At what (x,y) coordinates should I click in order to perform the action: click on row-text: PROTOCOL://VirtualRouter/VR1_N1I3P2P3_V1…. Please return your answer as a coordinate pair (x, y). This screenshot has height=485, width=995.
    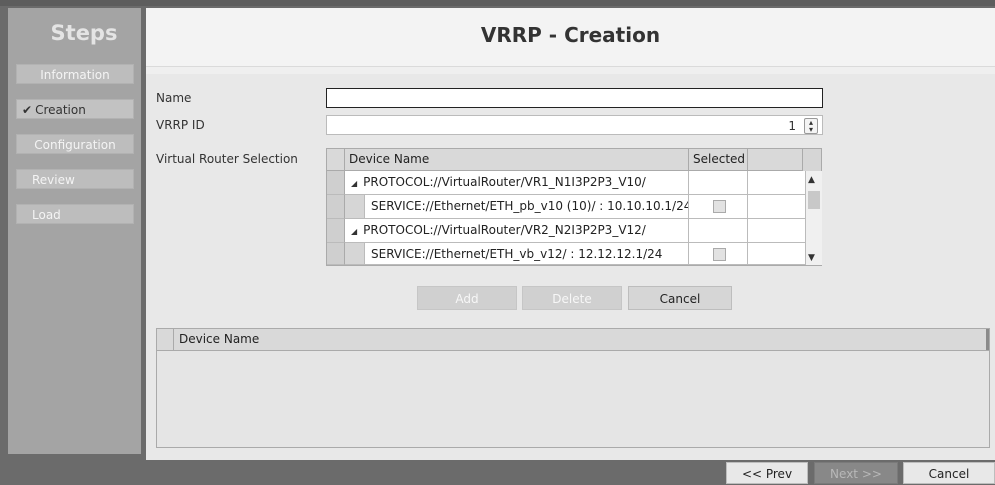
    Looking at the image, I should click on (504, 182).